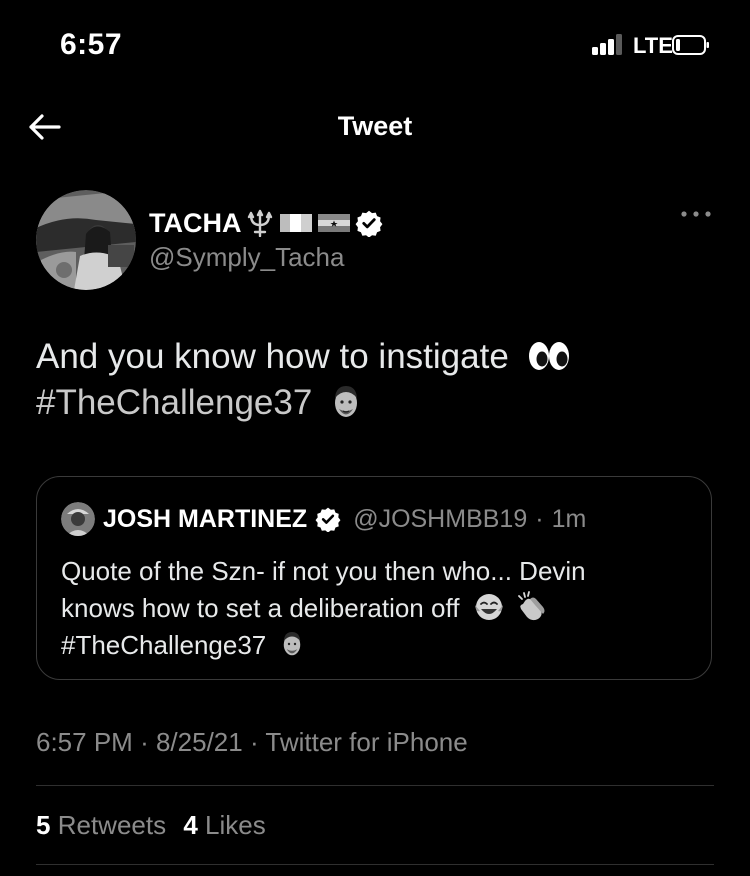 The height and width of the screenshot is (876, 750). I want to click on author-handle: @Symply_Tacha, so click(246, 257).